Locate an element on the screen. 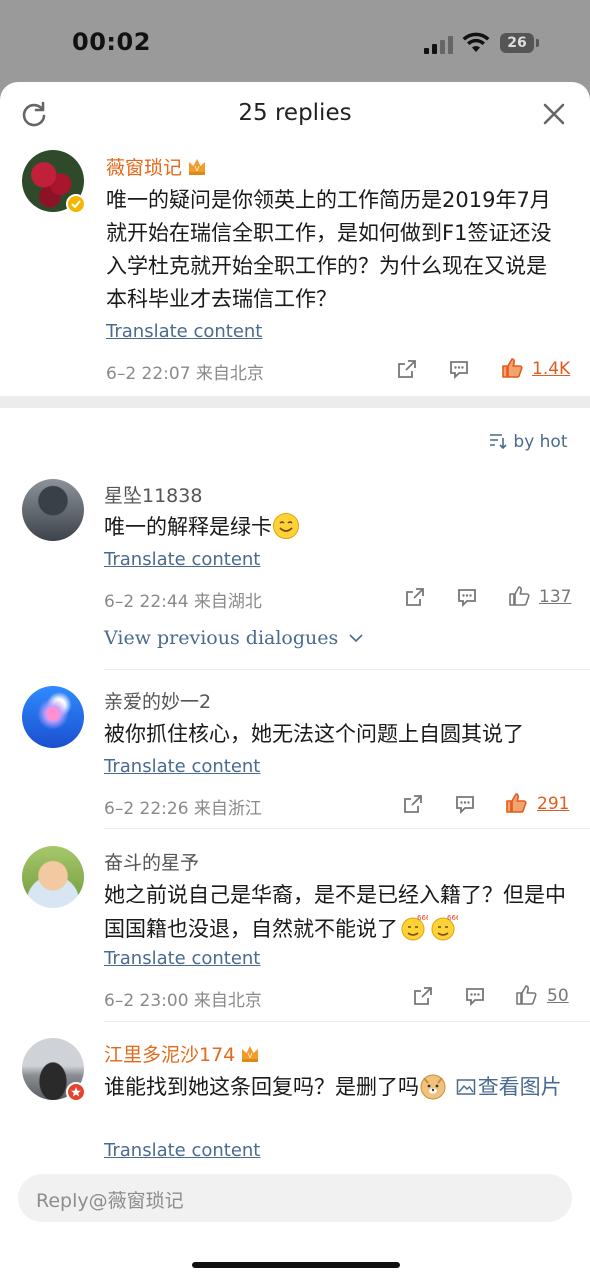 This screenshot has width=590, height=1280. section-divider is located at coordinates (295, 402).